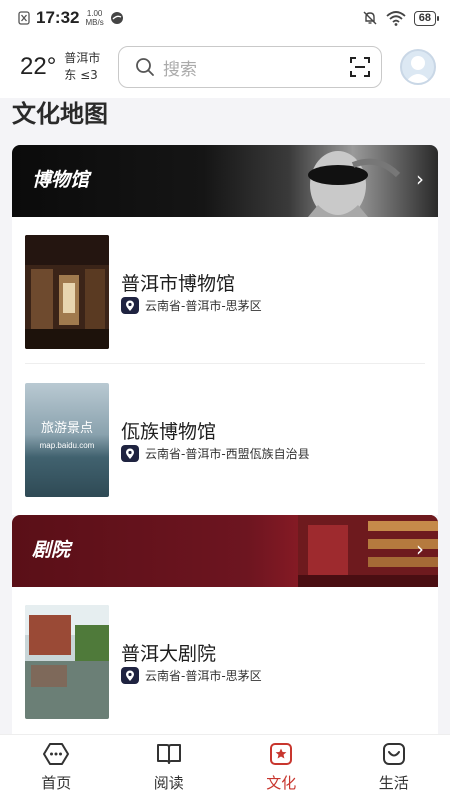 Image resolution: width=450 pixels, height=800 pixels. What do you see at coordinates (169, 432) in the screenshot?
I see `item-name: 佤族博物馆` at bounding box center [169, 432].